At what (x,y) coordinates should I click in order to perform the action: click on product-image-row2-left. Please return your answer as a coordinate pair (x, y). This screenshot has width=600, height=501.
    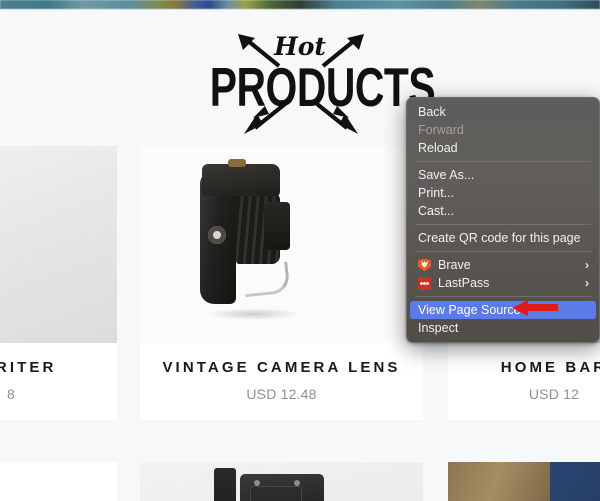
    Looking at the image, I should click on (58, 481).